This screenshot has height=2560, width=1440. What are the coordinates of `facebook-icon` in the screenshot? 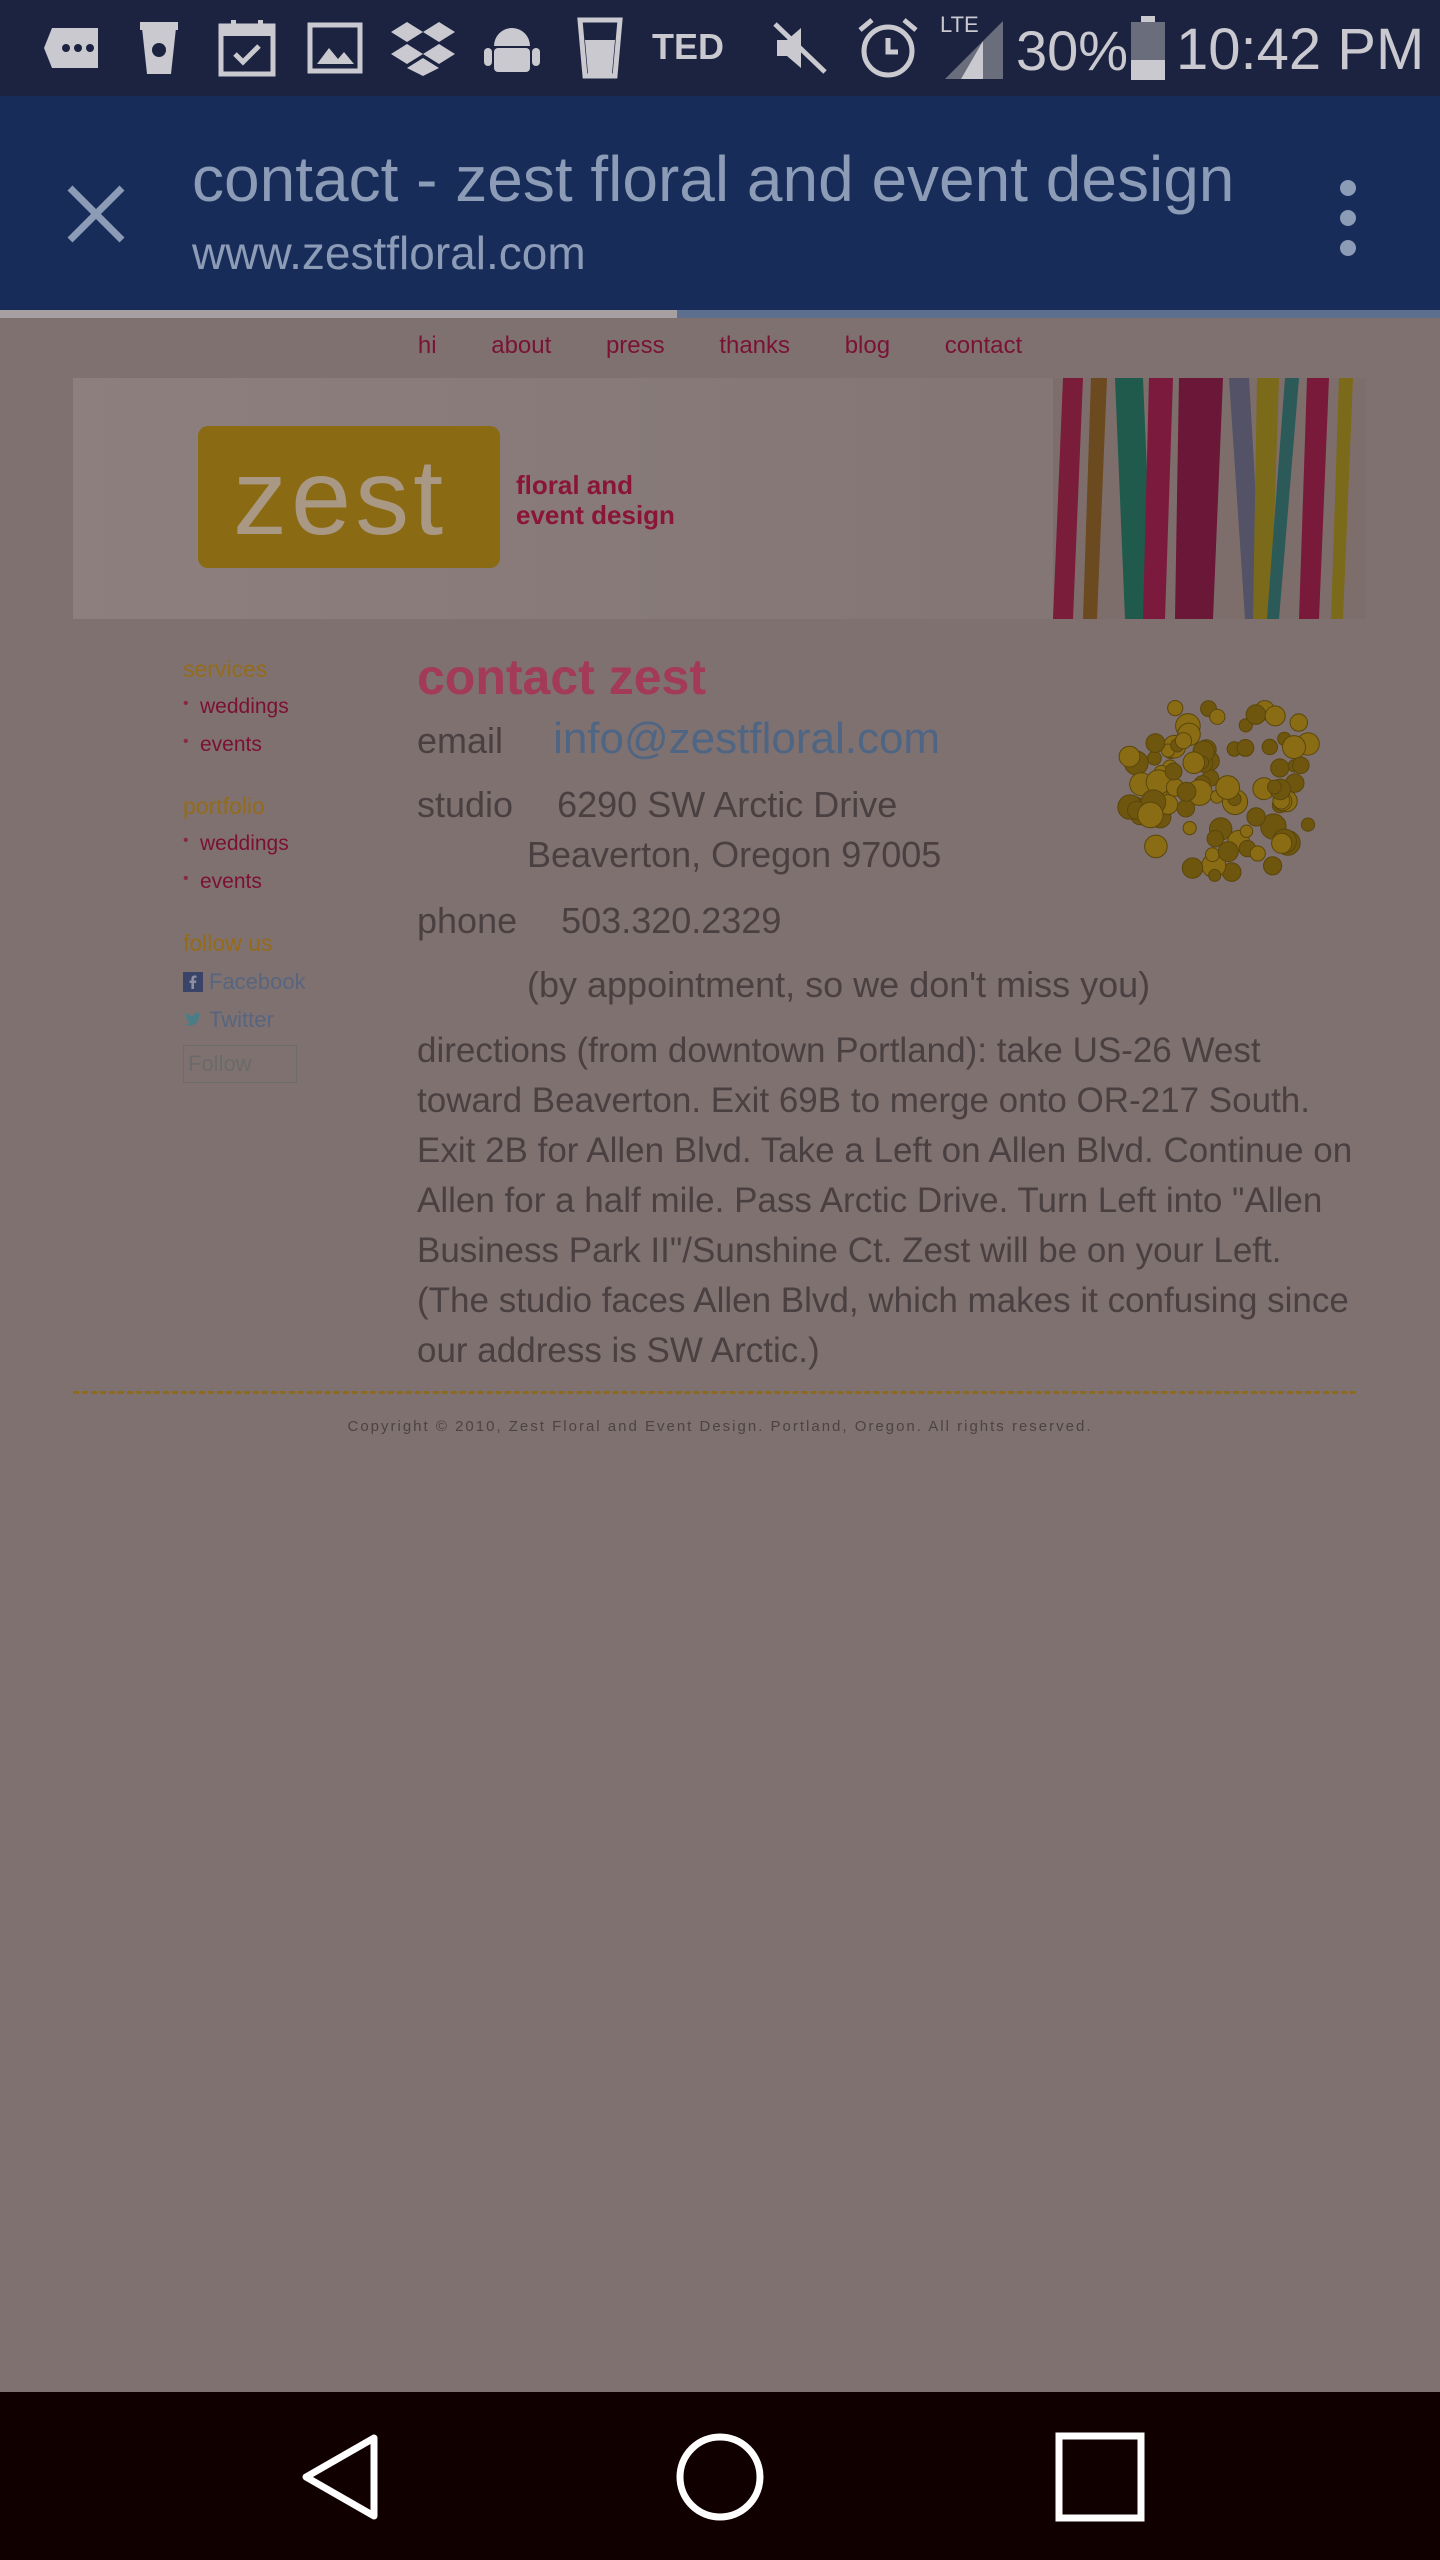 It's located at (193, 982).